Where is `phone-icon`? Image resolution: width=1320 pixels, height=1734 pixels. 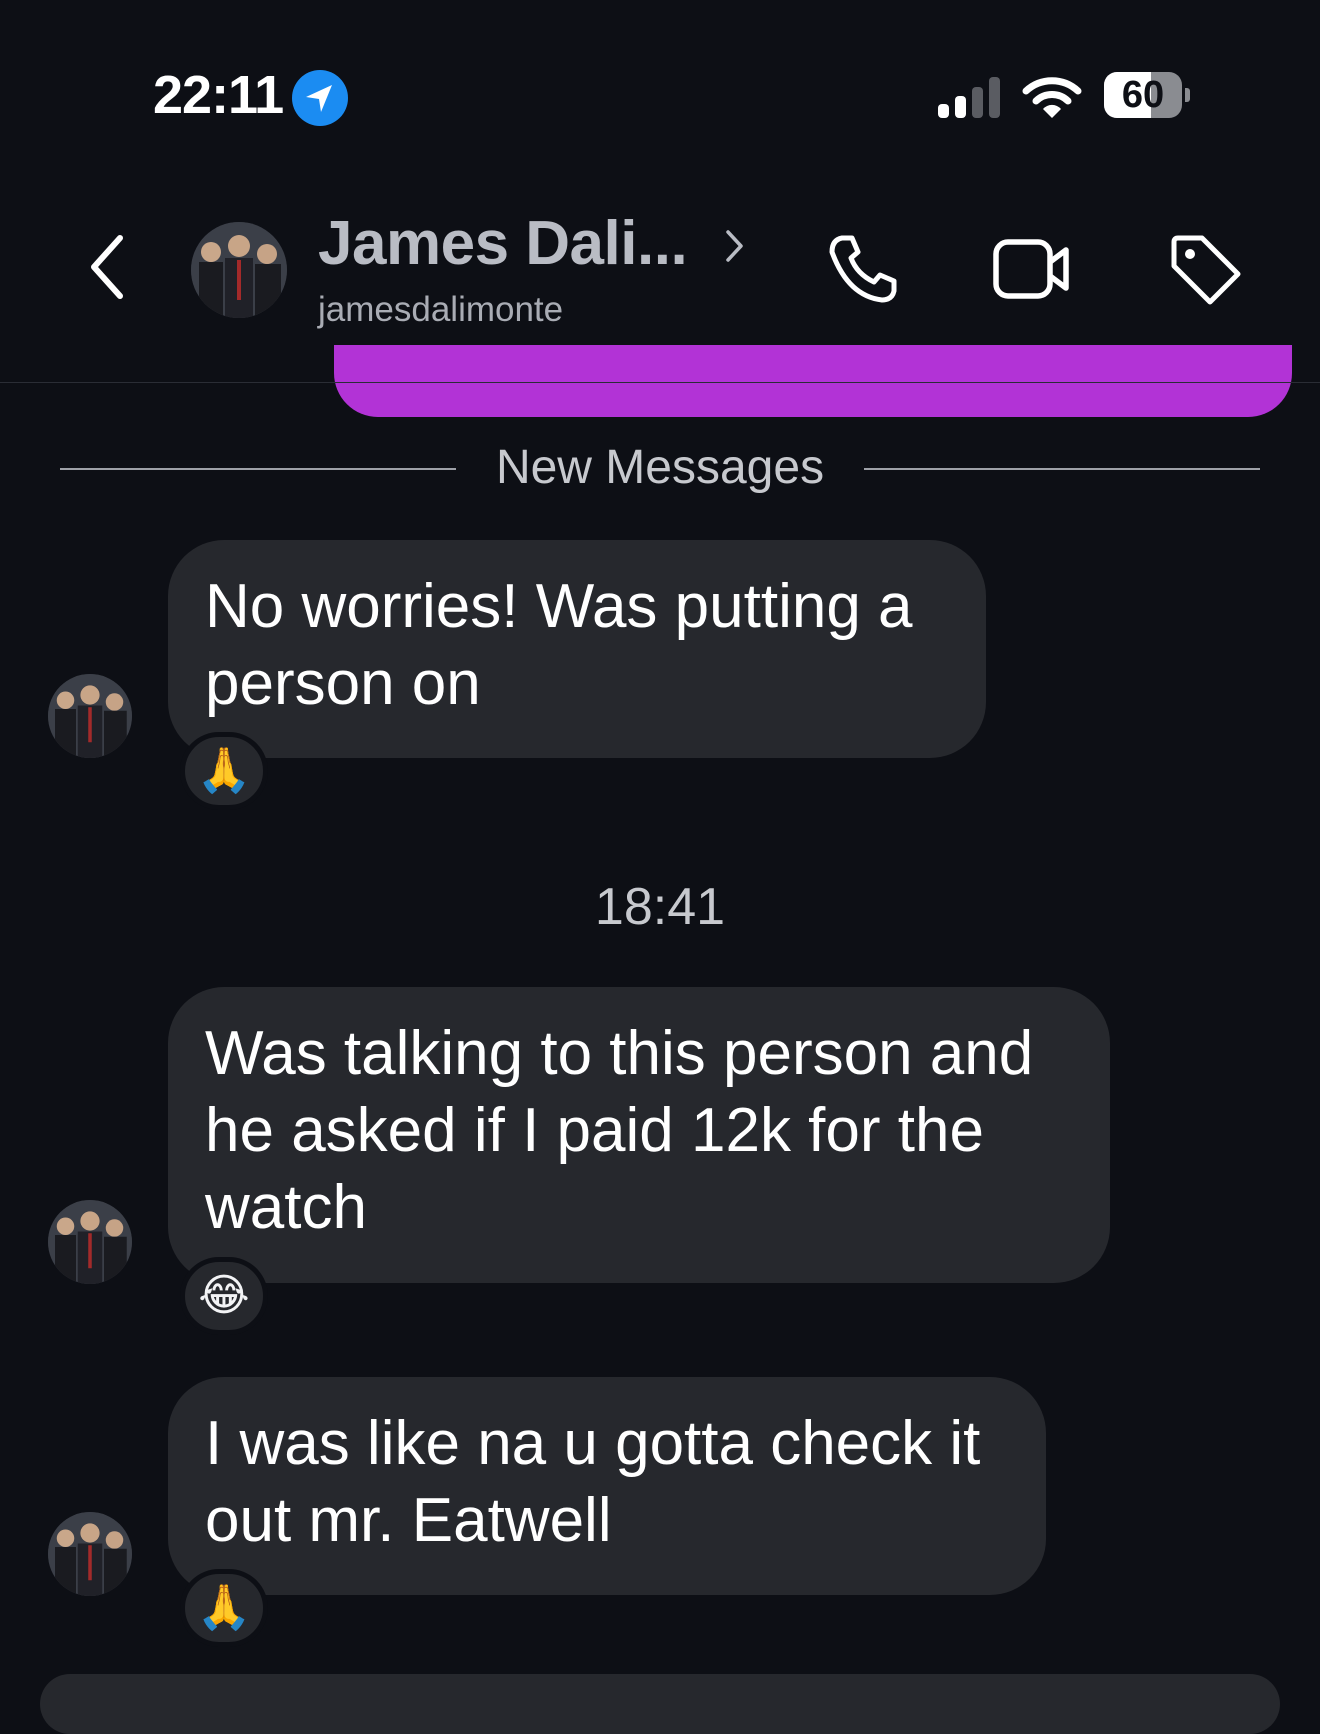
phone-icon is located at coordinates (863, 269).